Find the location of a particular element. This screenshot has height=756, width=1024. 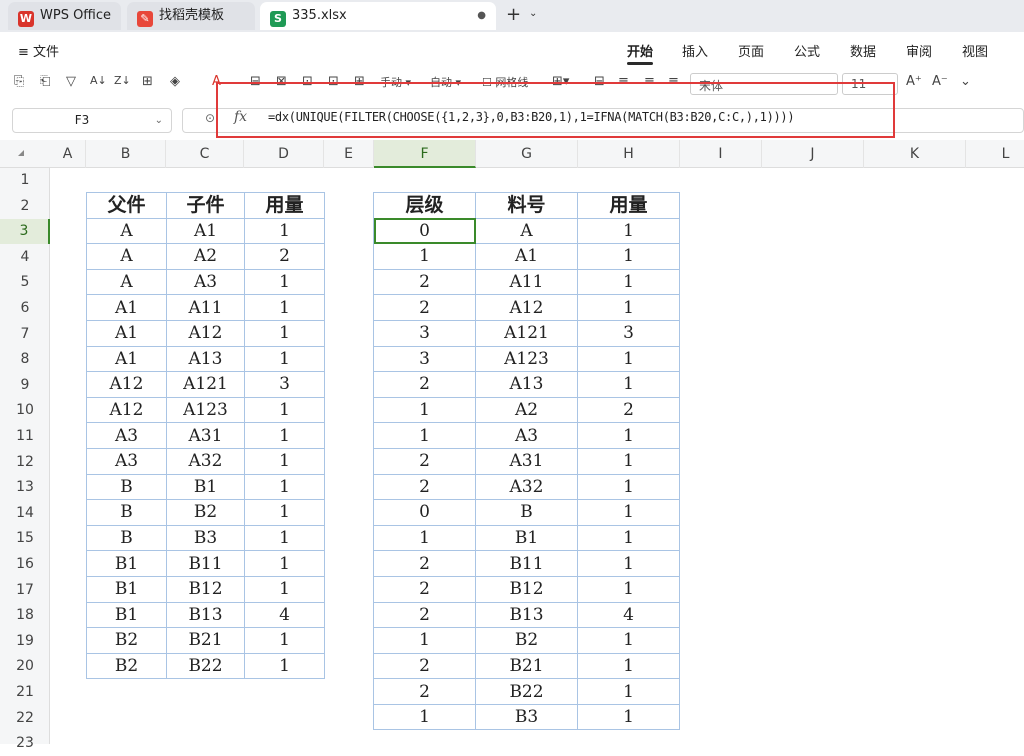

row-header: 12 is located at coordinates (25, 462).